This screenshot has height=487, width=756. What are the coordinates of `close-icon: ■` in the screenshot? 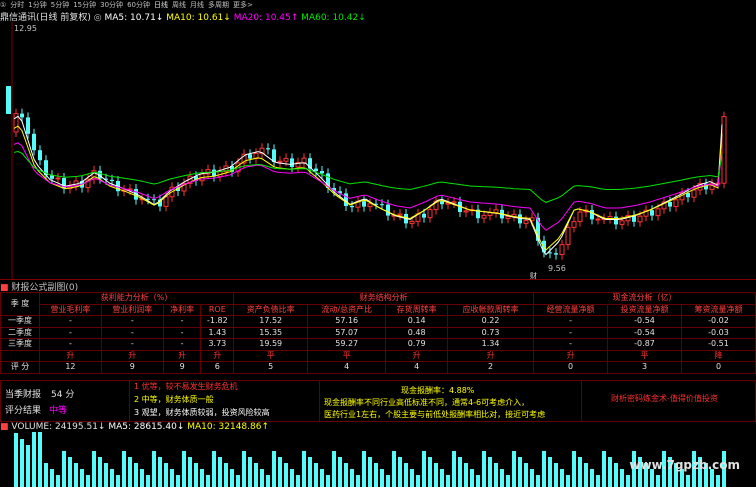 It's located at (4, 427).